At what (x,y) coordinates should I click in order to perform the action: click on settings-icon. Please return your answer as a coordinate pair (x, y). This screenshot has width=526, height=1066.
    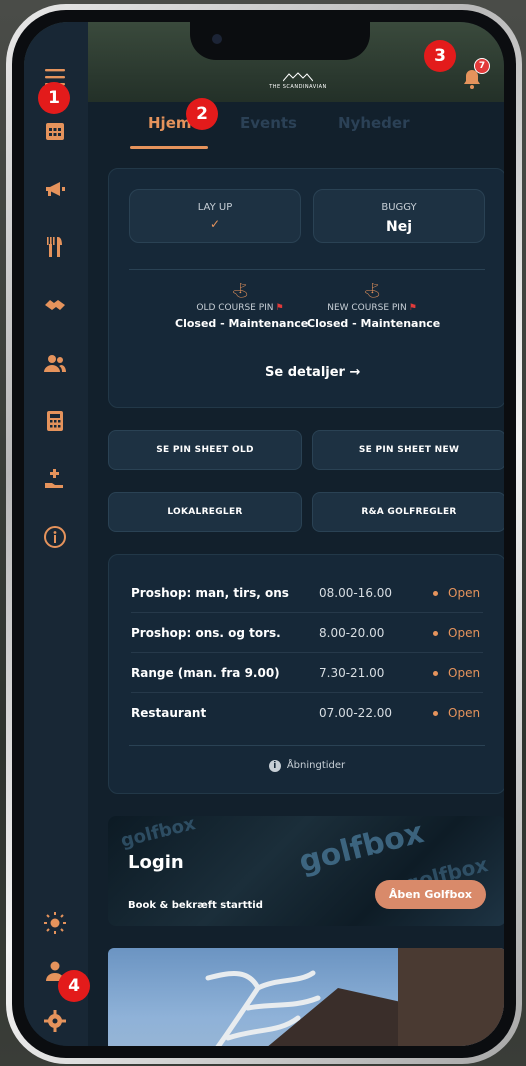
    Looking at the image, I should click on (55, 1021).